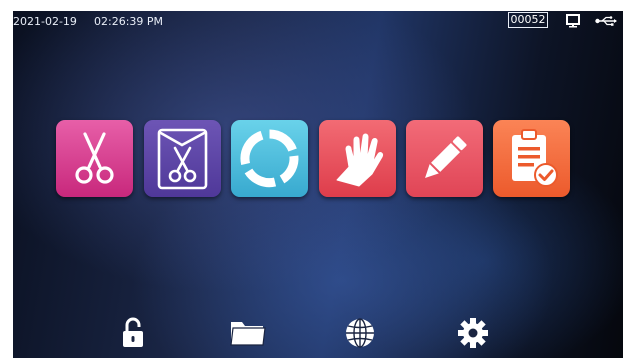  What do you see at coordinates (535, 158) in the screenshot?
I see `clipboard-check-icon` at bounding box center [535, 158].